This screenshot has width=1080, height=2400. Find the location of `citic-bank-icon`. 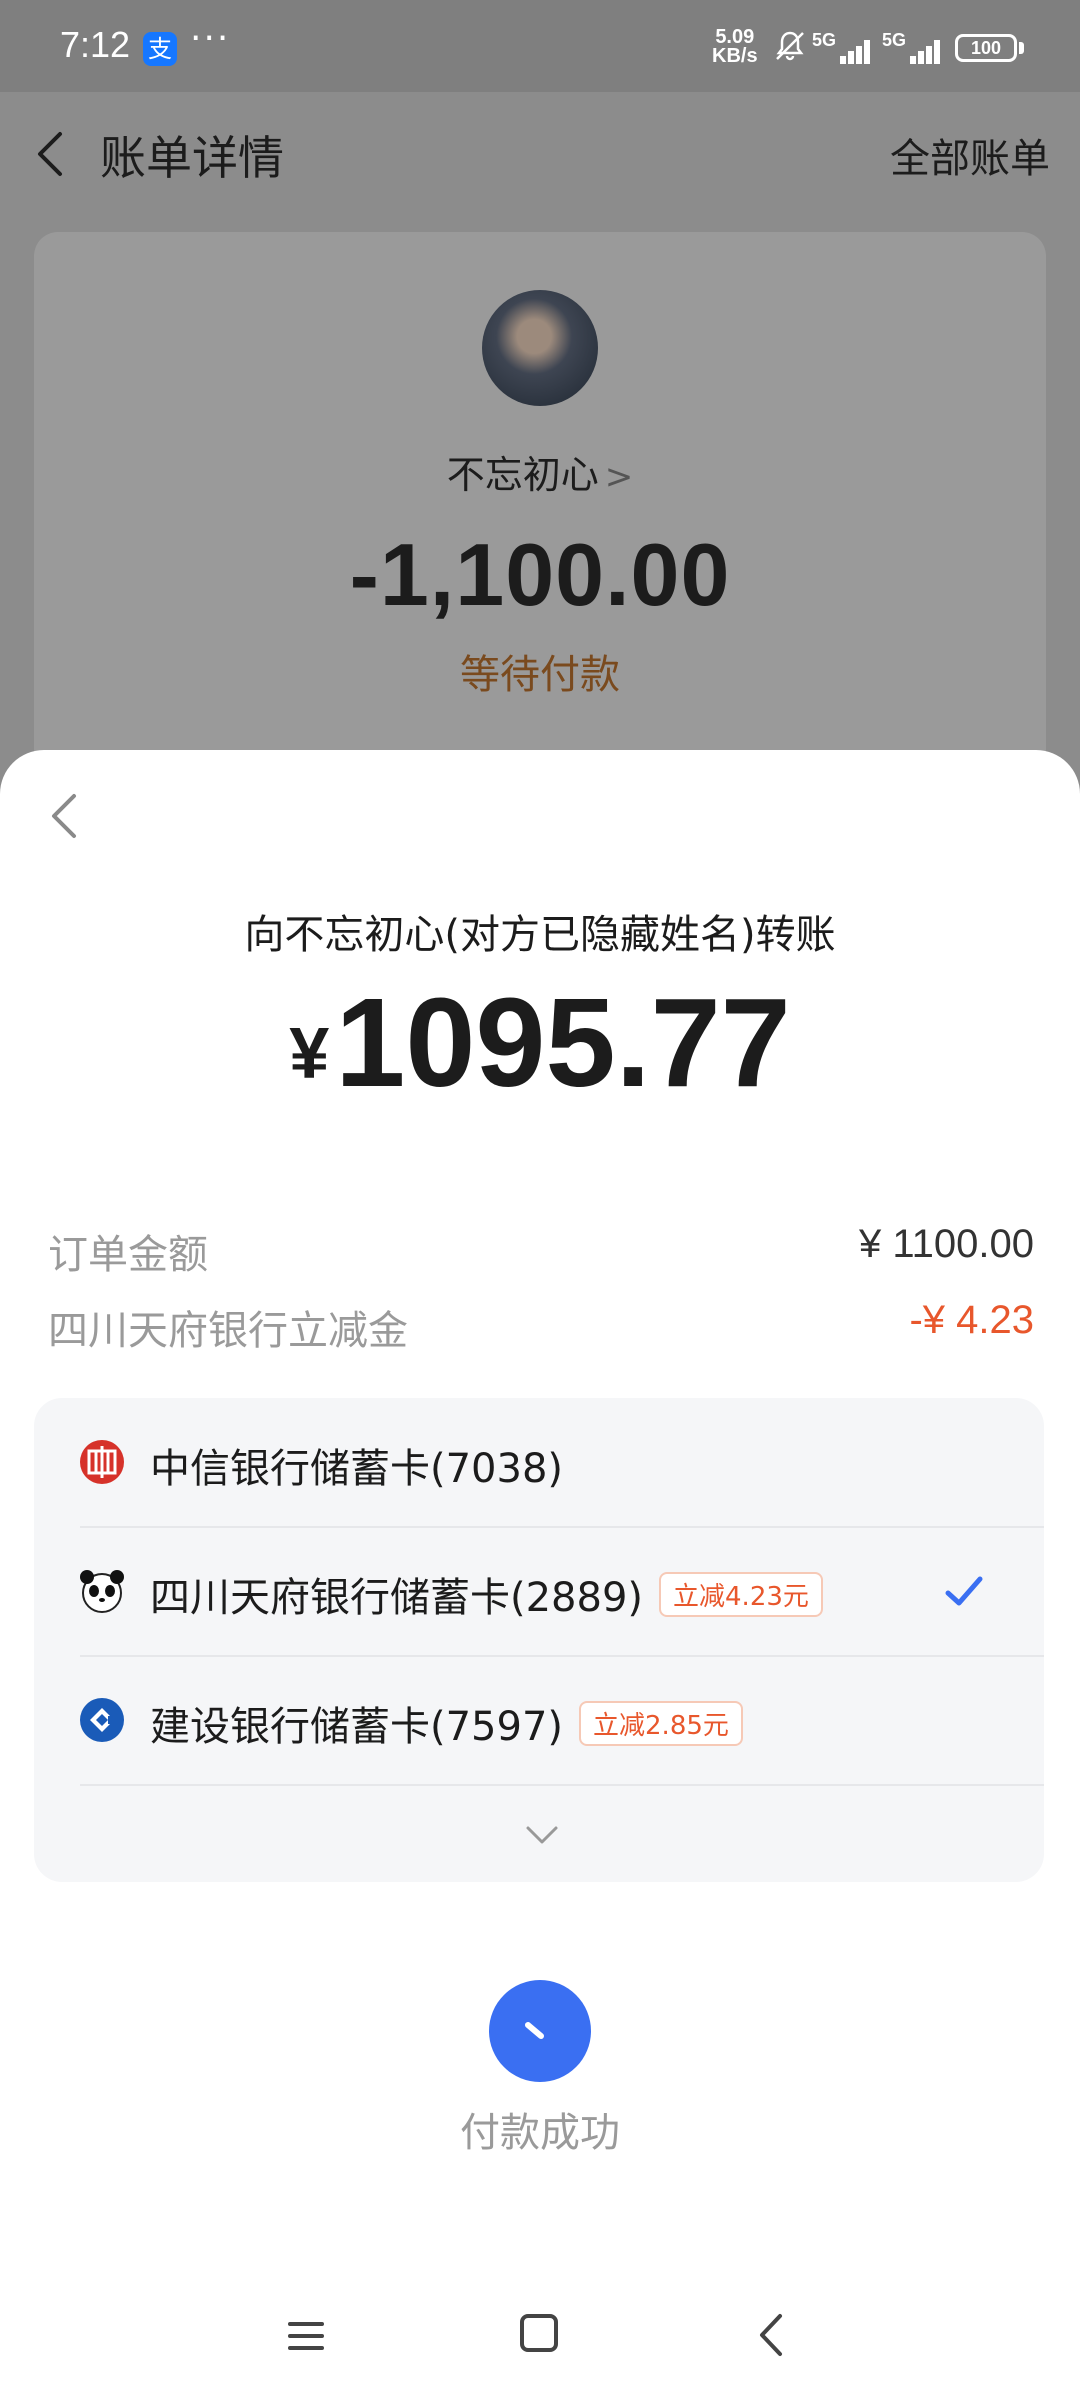

citic-bank-icon is located at coordinates (102, 1462).